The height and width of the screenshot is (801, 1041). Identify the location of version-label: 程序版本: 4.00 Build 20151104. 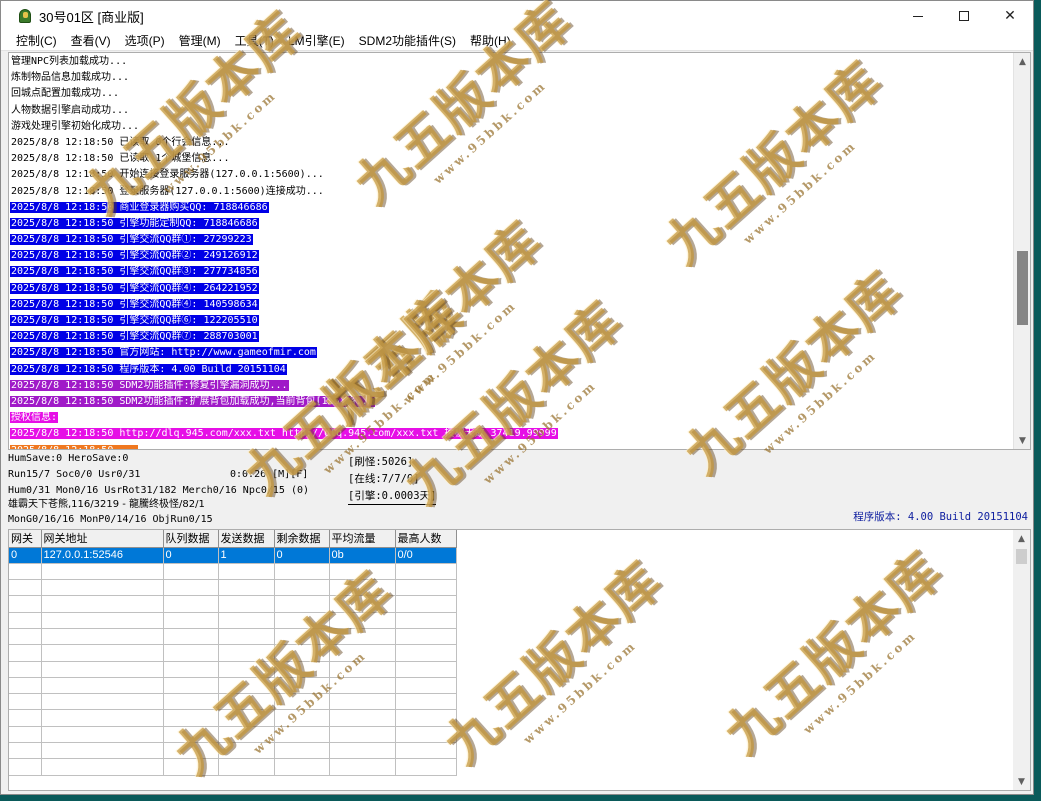
(940, 517).